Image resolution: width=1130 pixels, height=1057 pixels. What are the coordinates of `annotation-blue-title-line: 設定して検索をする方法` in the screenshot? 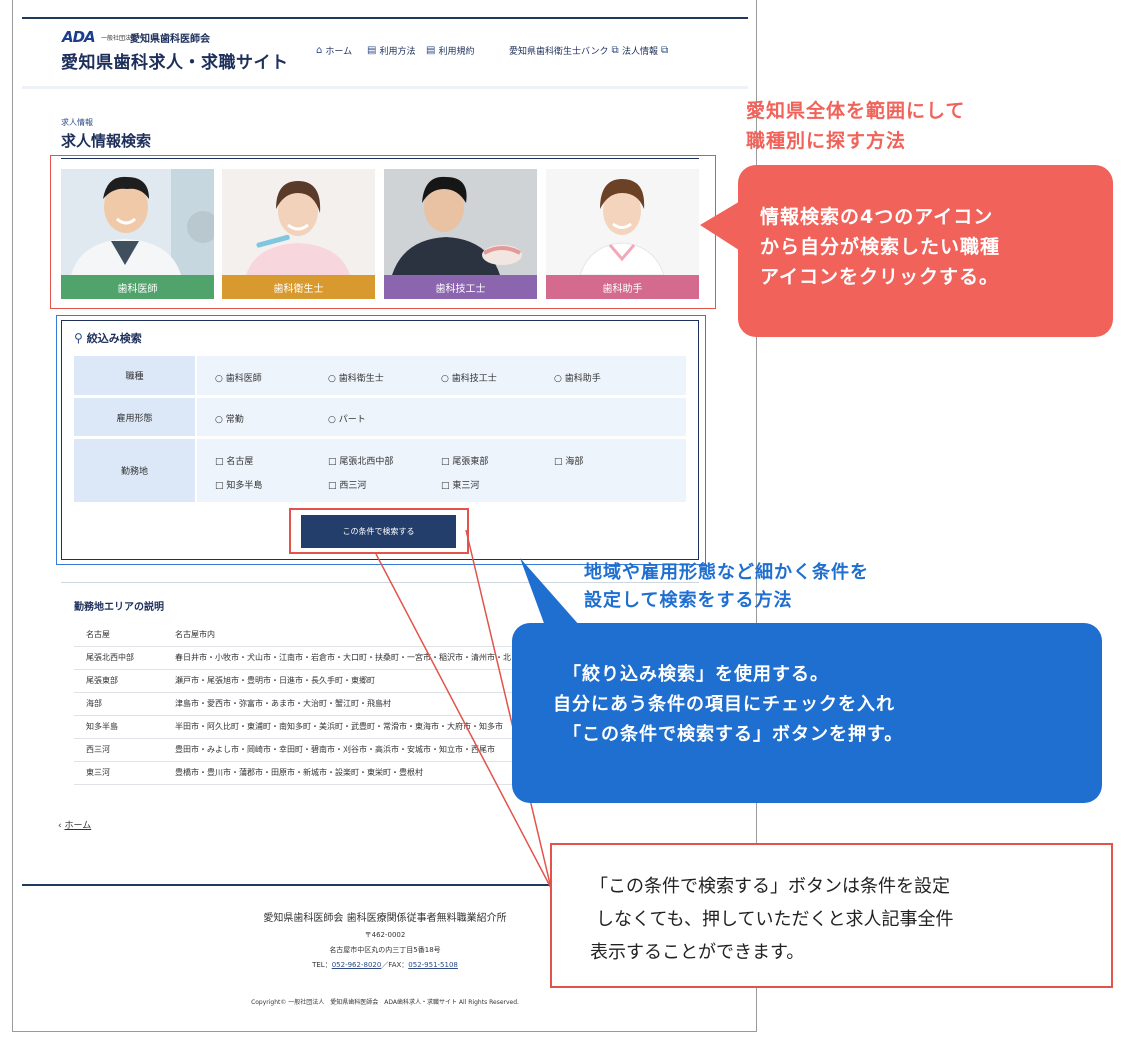 It's located at (688, 600).